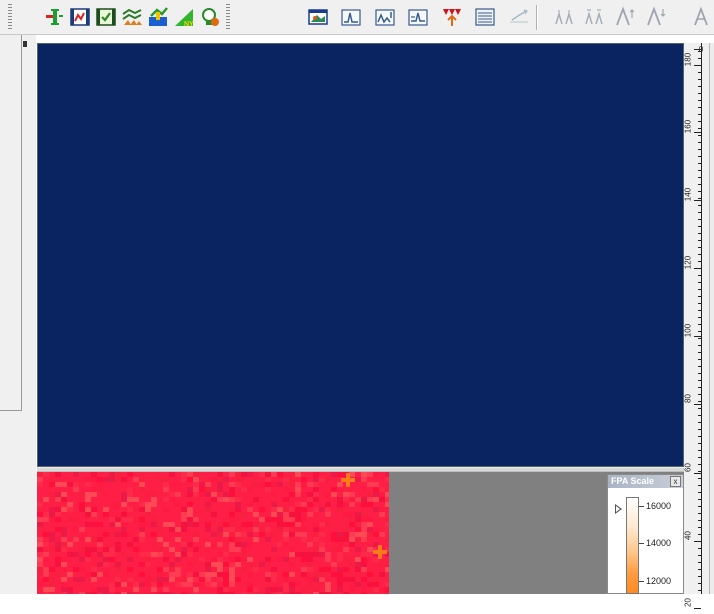 The height and width of the screenshot is (614, 714). Describe the element at coordinates (11, 223) in the screenshot. I see `collapsed-side-panel` at that location.